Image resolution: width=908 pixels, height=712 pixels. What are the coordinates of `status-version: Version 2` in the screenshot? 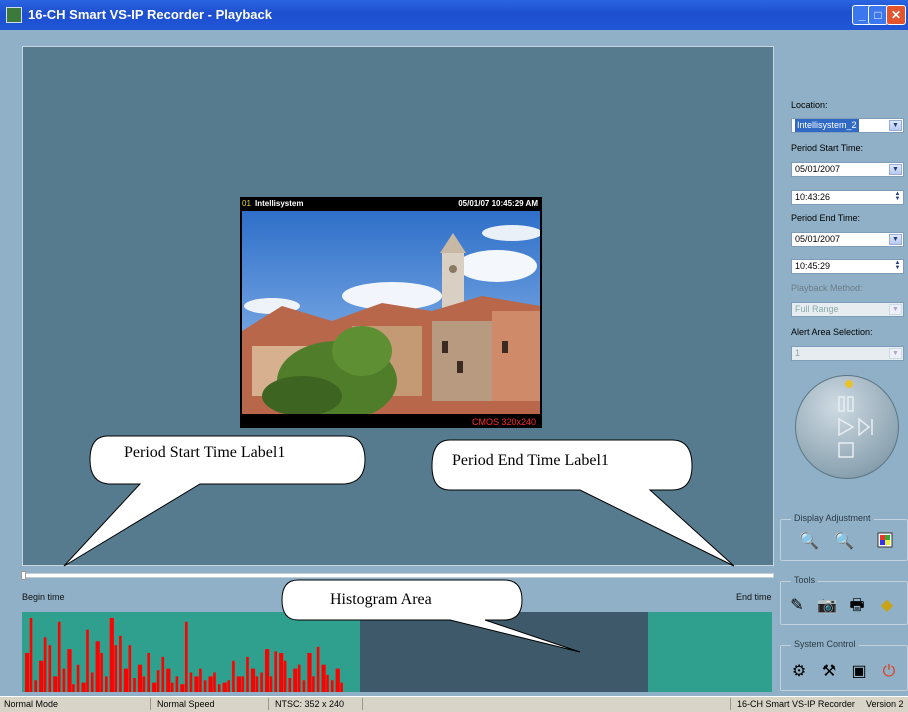 It's located at (885, 704).